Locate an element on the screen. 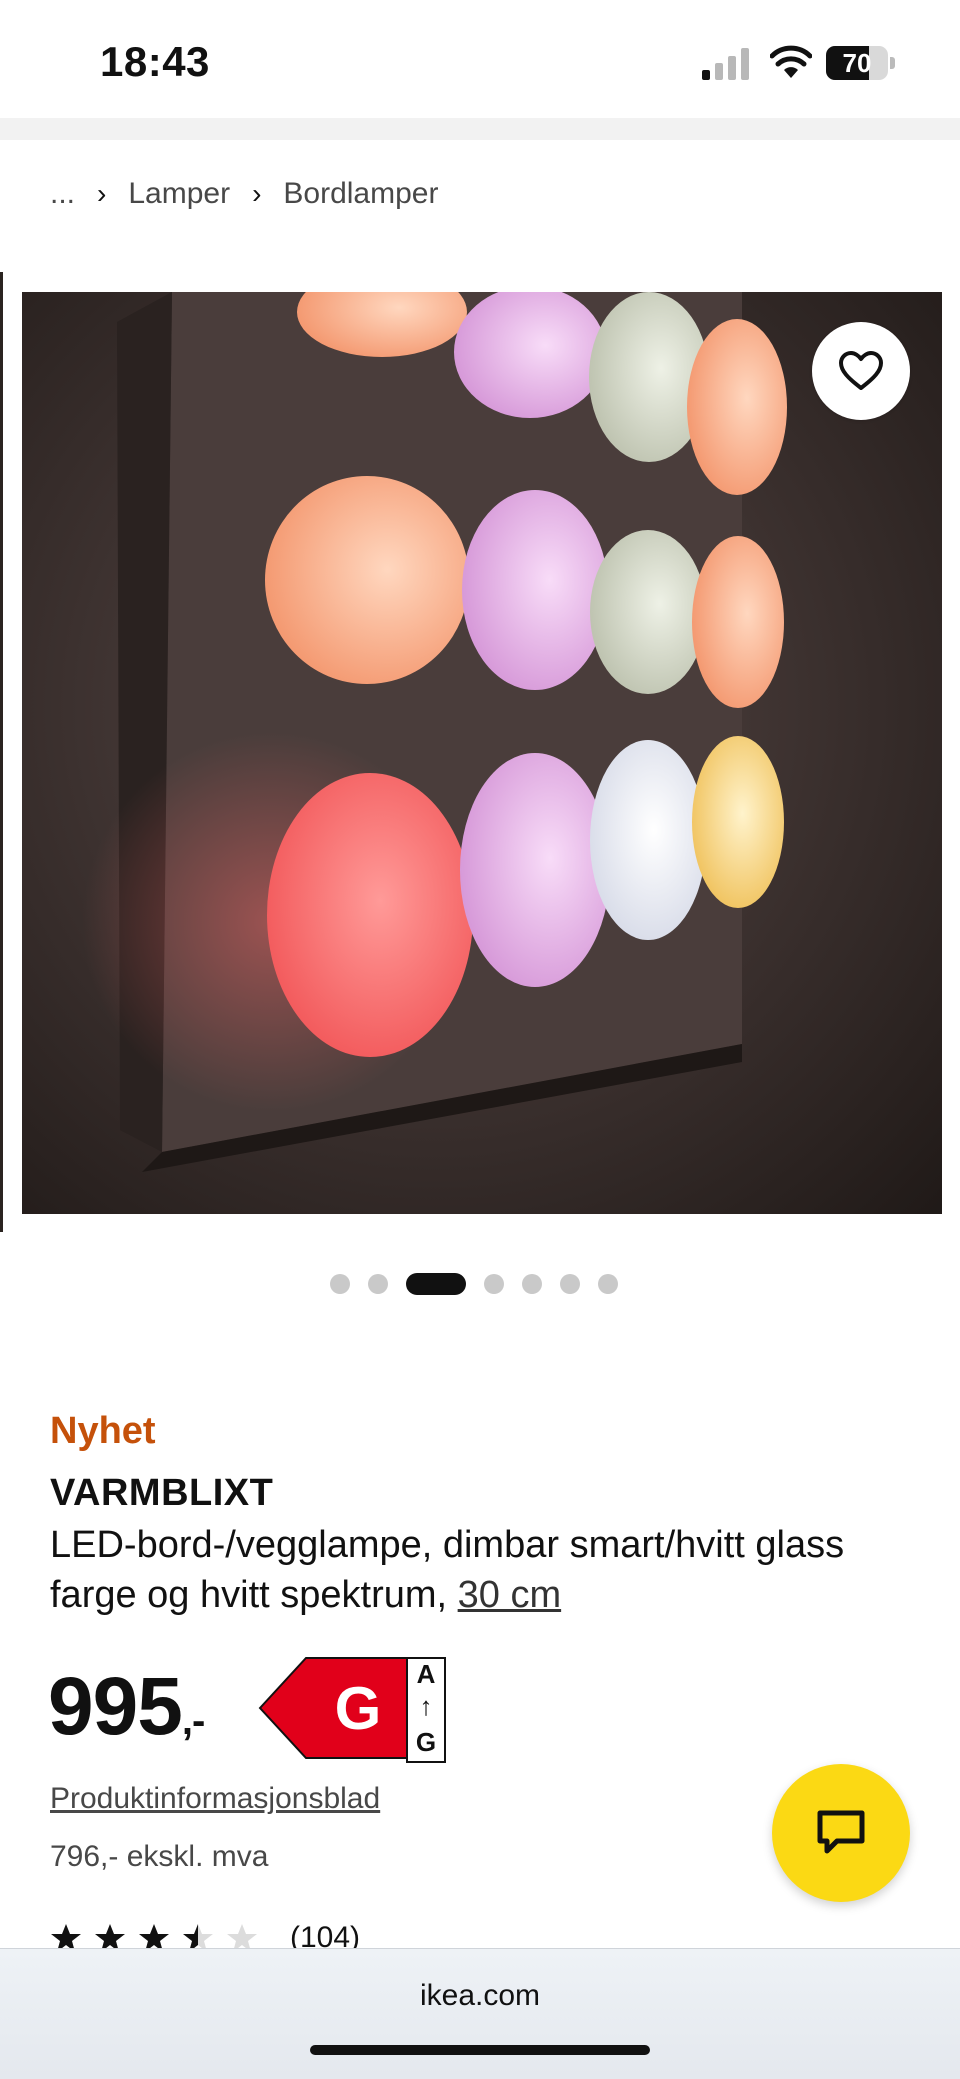 This screenshot has width=960, height=2079. url-bar: ikea.com is located at coordinates (480, 1996).